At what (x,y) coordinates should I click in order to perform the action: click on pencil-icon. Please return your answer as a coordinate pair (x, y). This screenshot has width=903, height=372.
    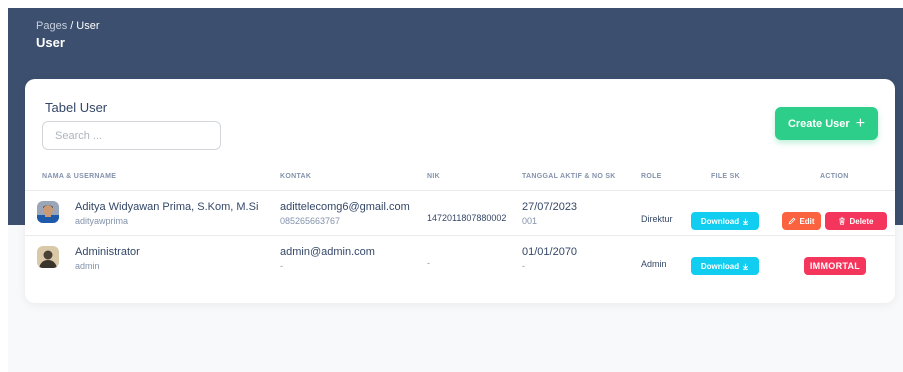
    Looking at the image, I should click on (792, 221).